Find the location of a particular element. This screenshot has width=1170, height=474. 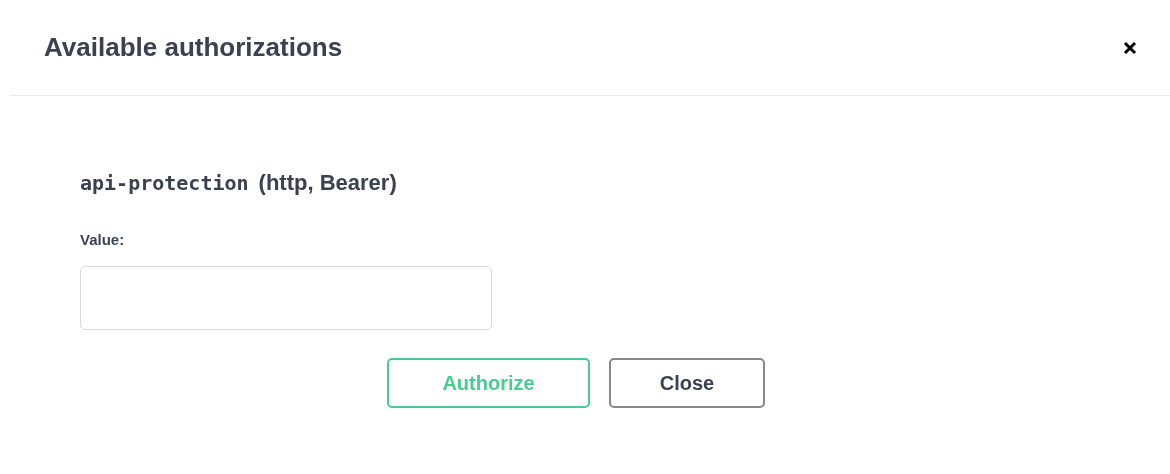

close-button: Close is located at coordinates (687, 382).